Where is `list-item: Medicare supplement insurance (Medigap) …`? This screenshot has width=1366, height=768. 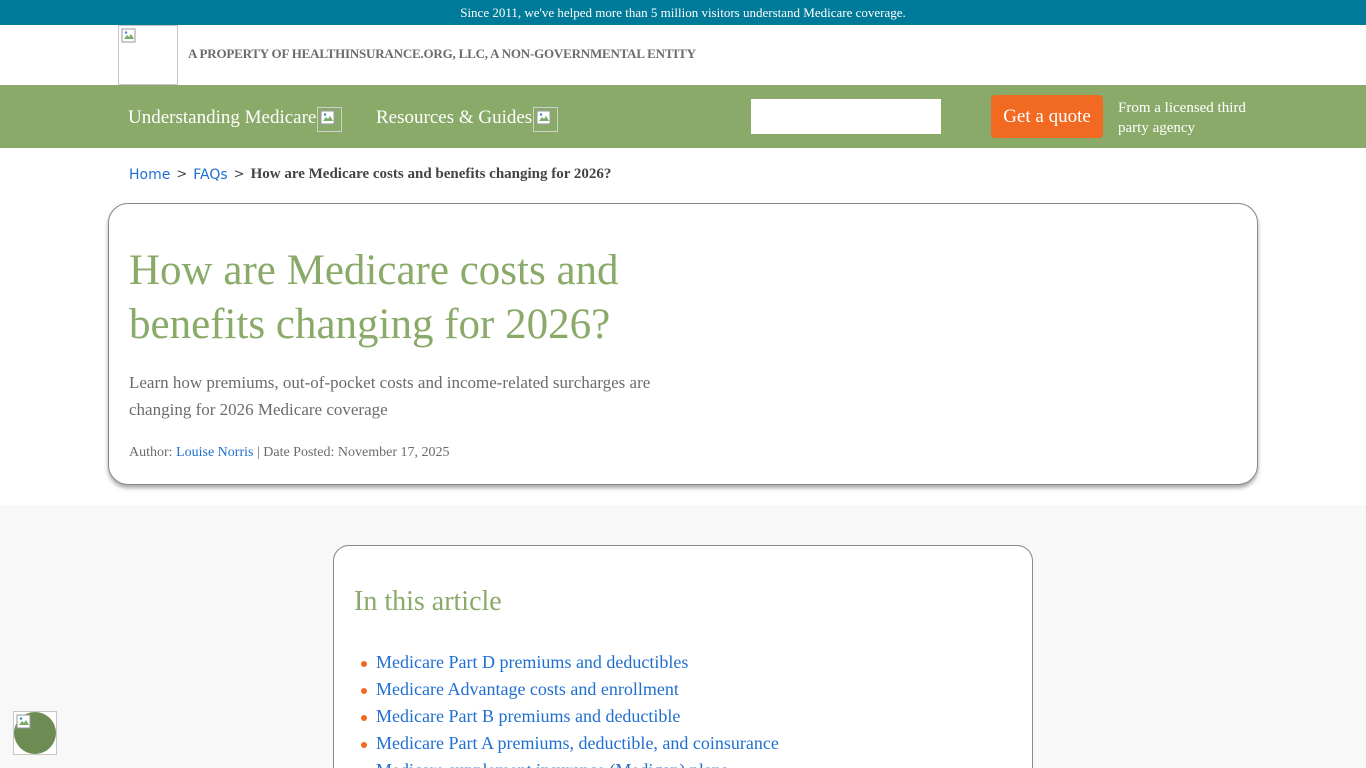
list-item: Medicare supplement insurance (Medigap) … is located at coordinates (577, 762).